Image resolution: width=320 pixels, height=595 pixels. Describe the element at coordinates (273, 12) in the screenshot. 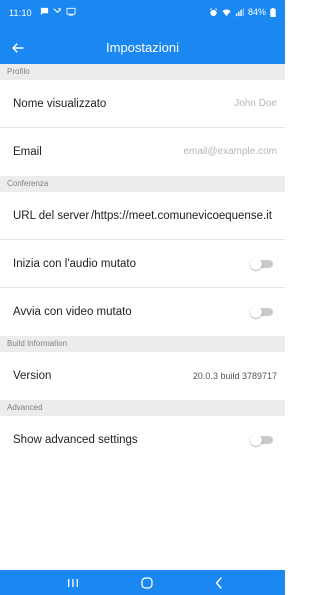

I see `battery-icon` at that location.